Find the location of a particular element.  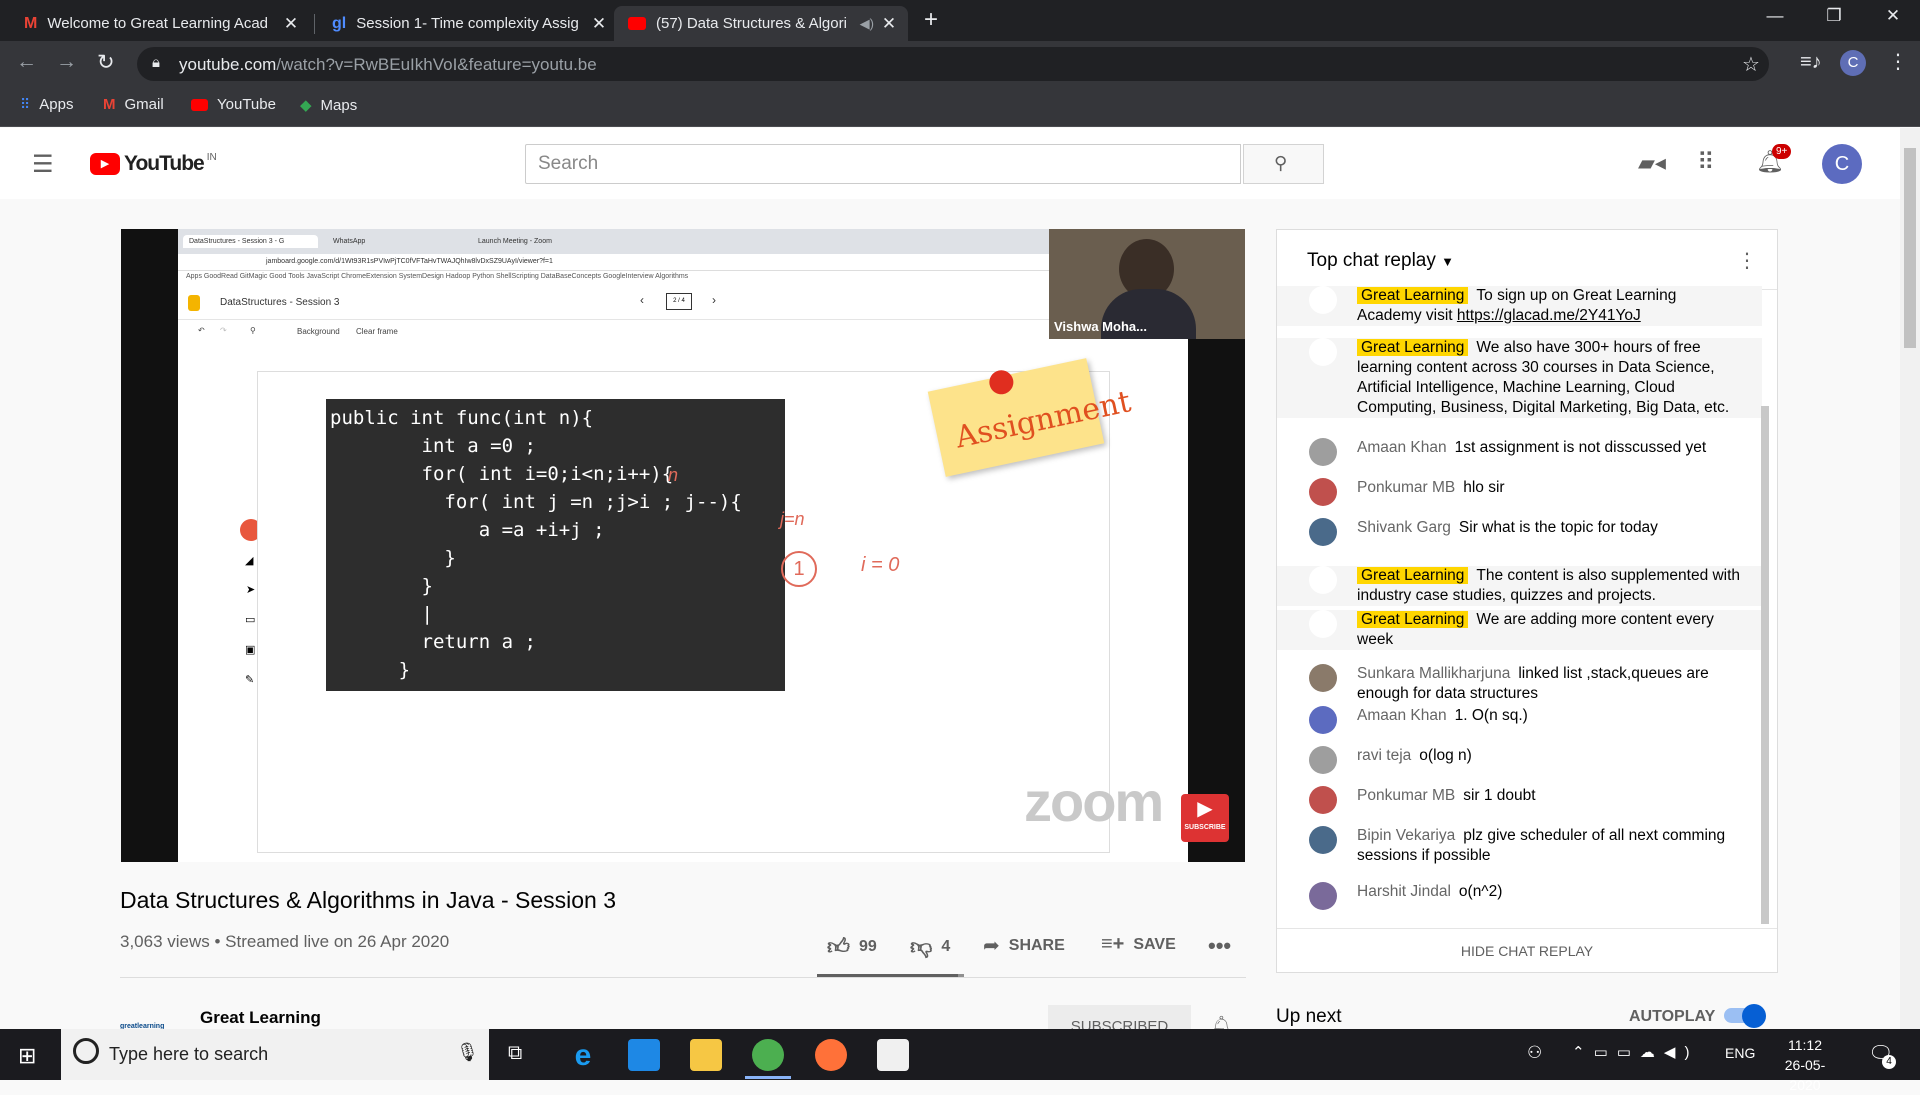

search-input: Search is located at coordinates (883, 164).